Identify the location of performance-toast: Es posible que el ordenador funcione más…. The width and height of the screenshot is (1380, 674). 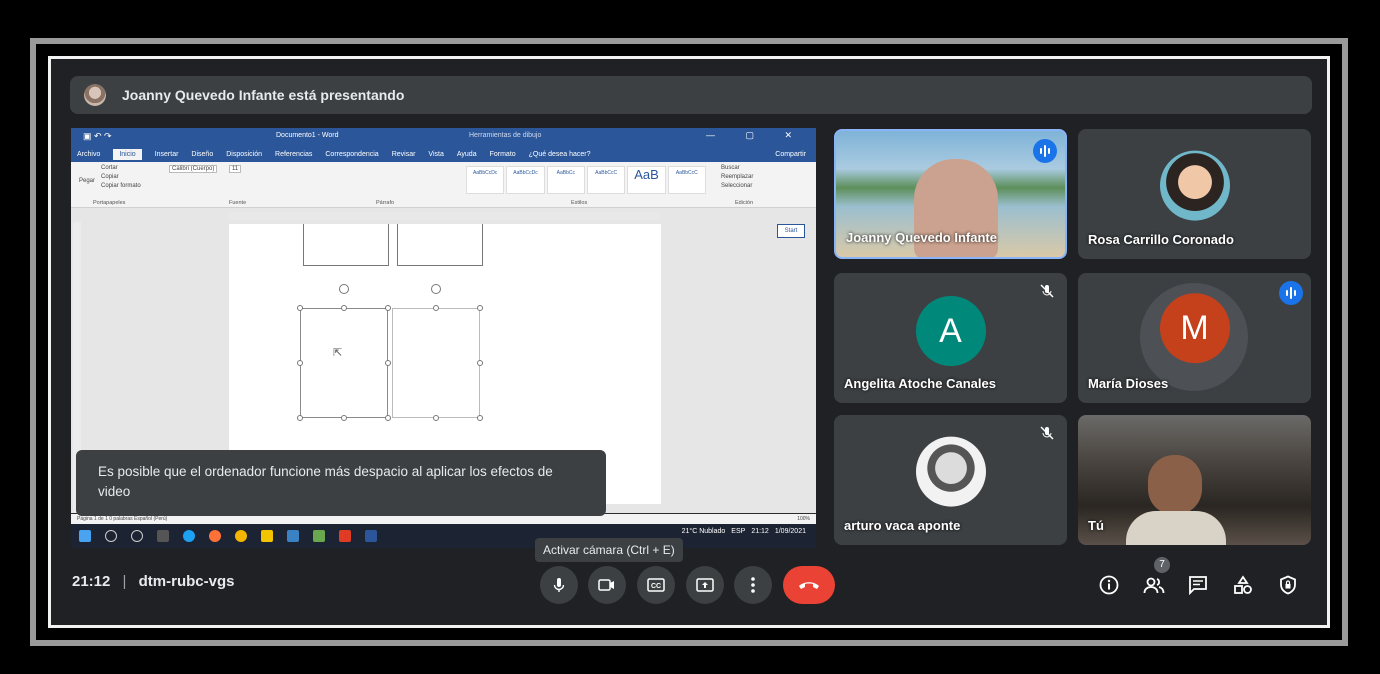
(341, 483).